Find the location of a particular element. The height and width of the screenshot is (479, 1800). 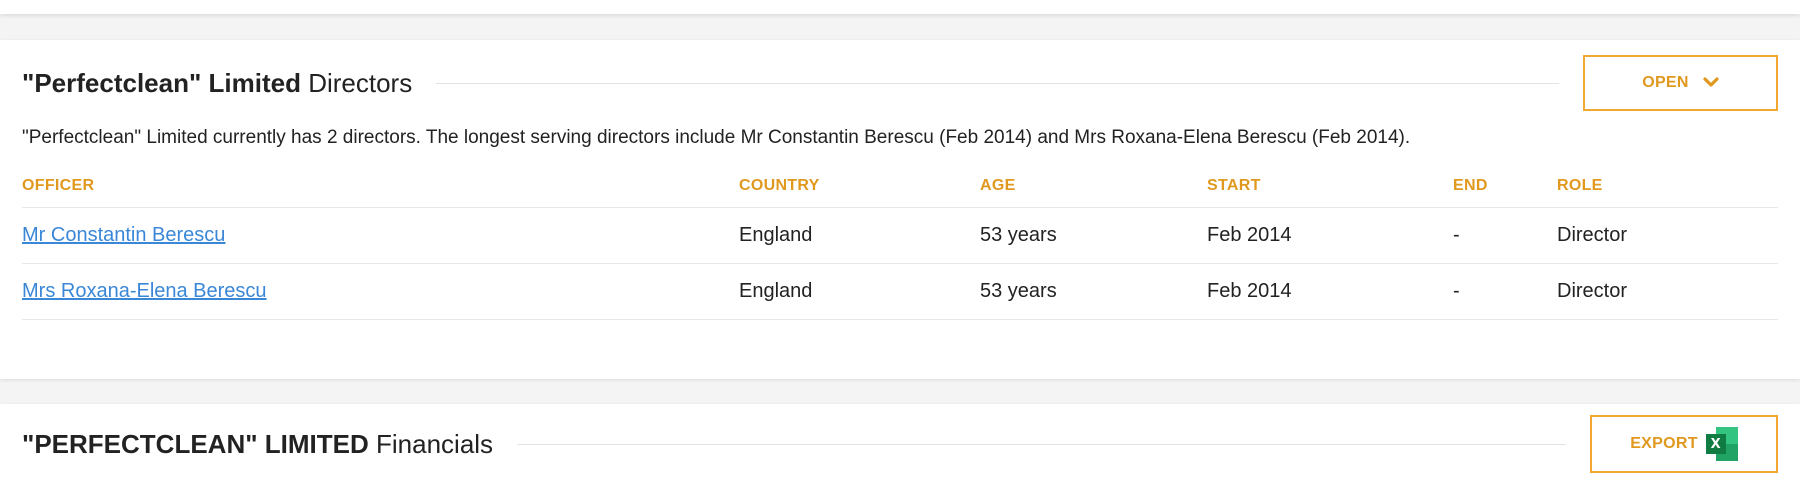

column-header-country: COUNTRY is located at coordinates (859, 186).